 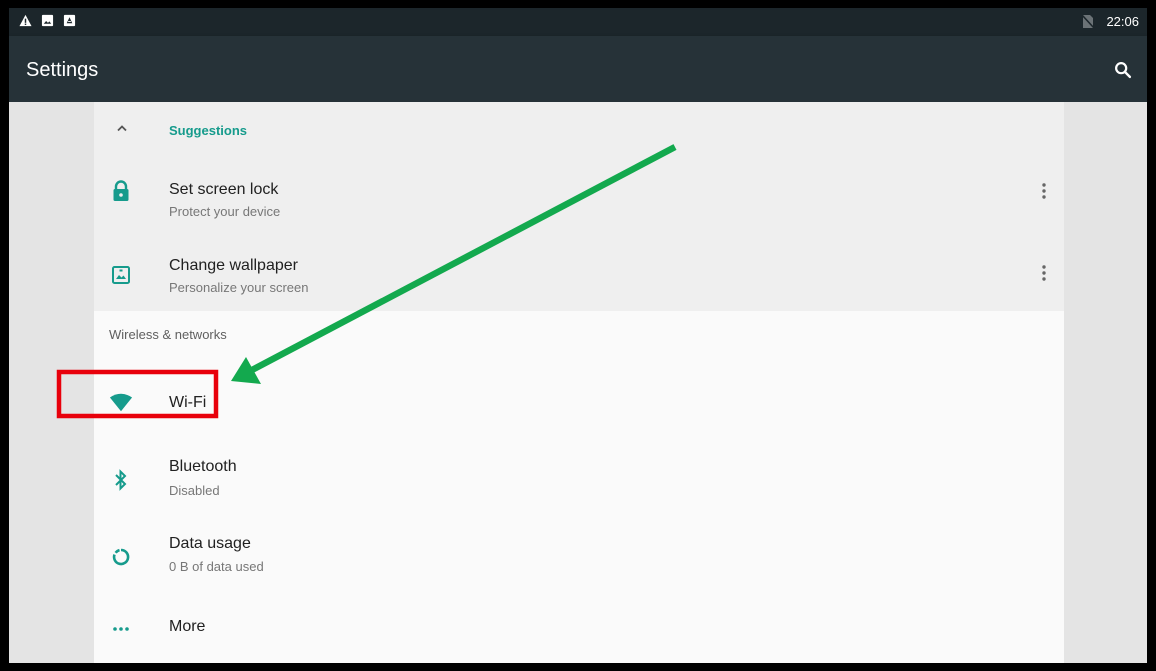 I want to click on status-notification-icons, so click(x=47, y=20).